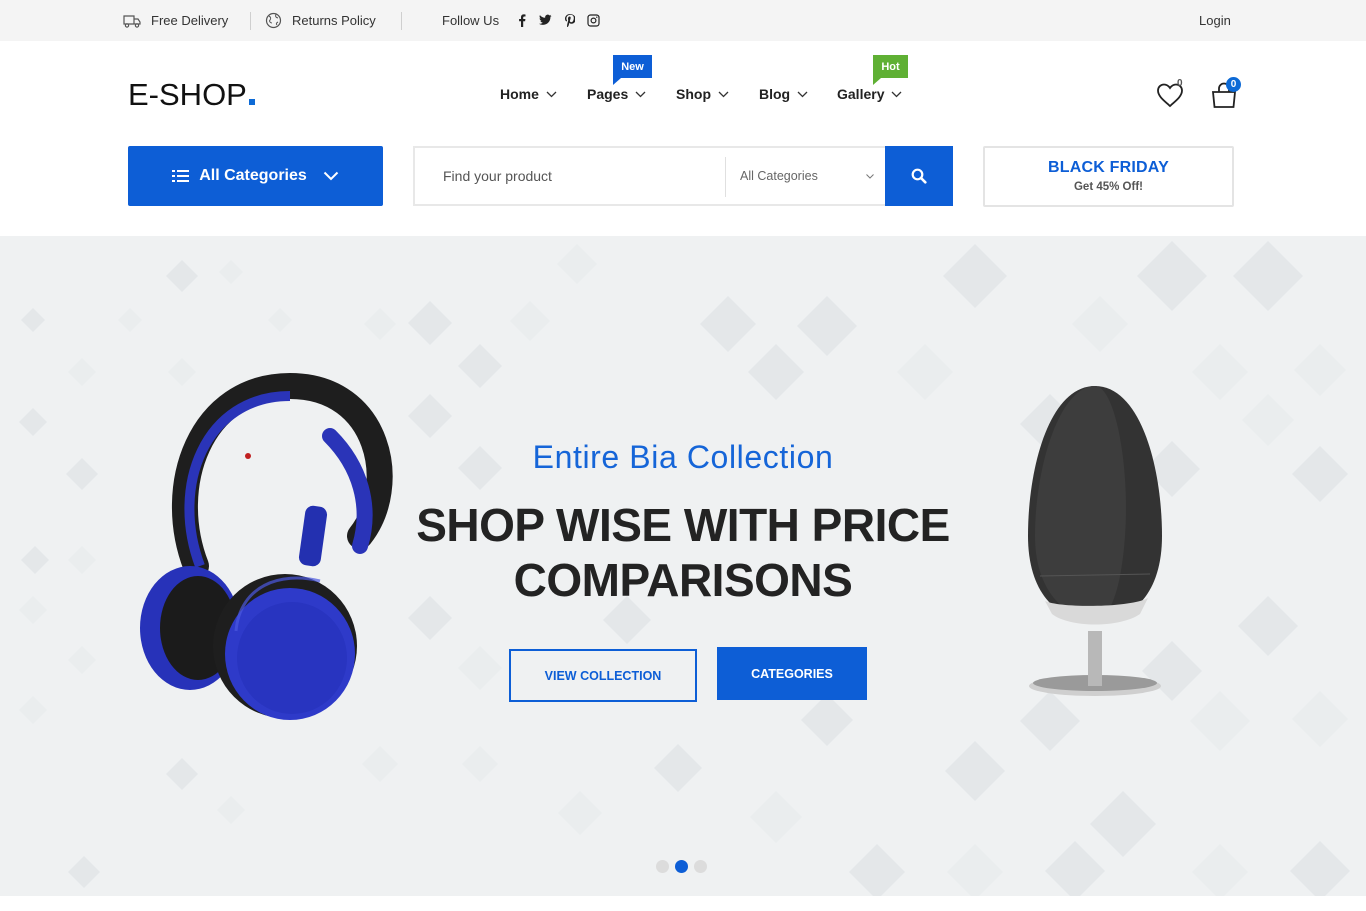 Image resolution: width=1366 pixels, height=911 pixels. I want to click on promo-title: BLACK FRIDAY, so click(1108, 167).